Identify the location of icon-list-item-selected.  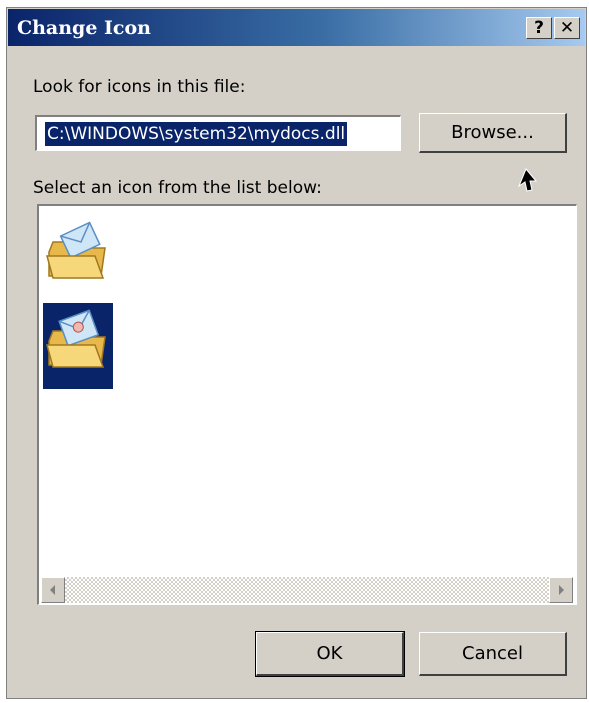
(78, 346).